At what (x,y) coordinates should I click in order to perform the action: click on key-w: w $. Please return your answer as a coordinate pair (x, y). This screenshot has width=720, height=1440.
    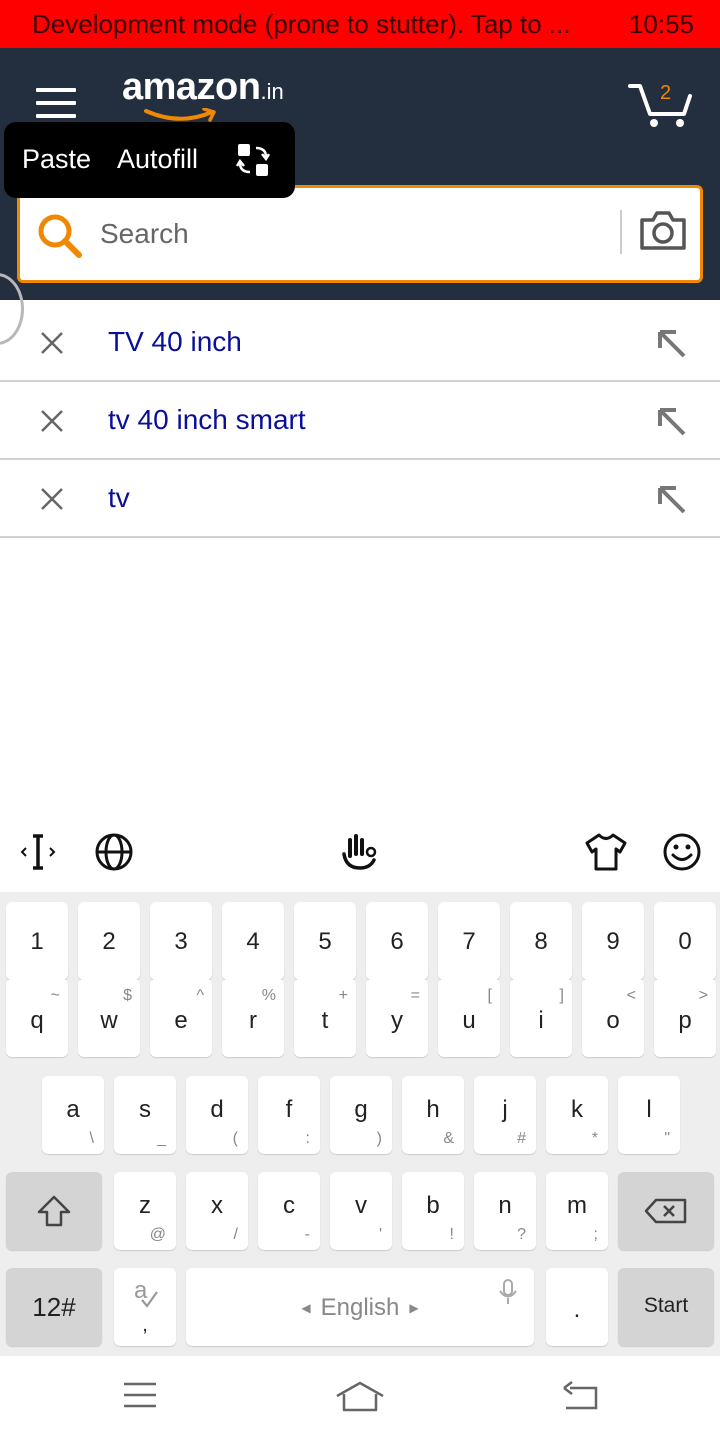
    Looking at the image, I should click on (109, 1018).